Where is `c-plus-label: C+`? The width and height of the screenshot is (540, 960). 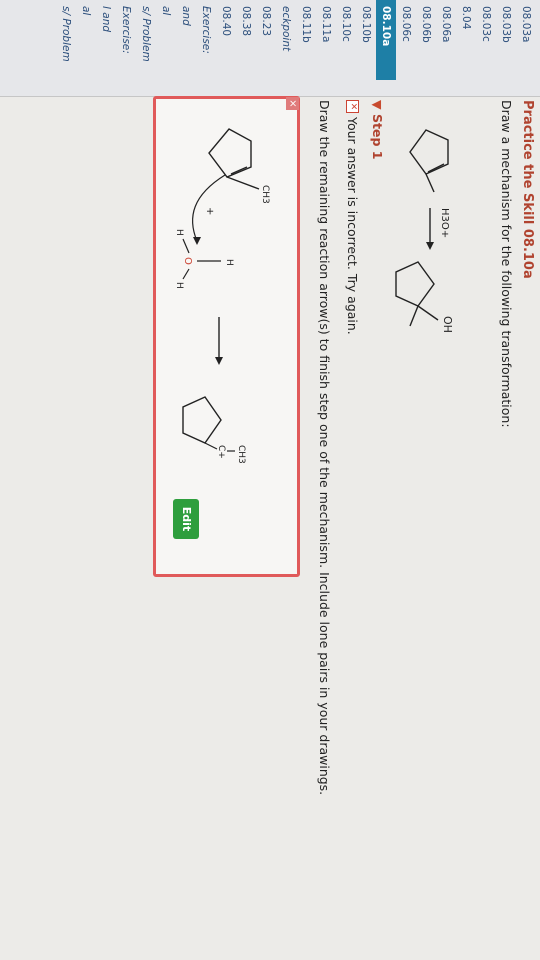 c-plus-label: C+ is located at coordinates (221, 452).